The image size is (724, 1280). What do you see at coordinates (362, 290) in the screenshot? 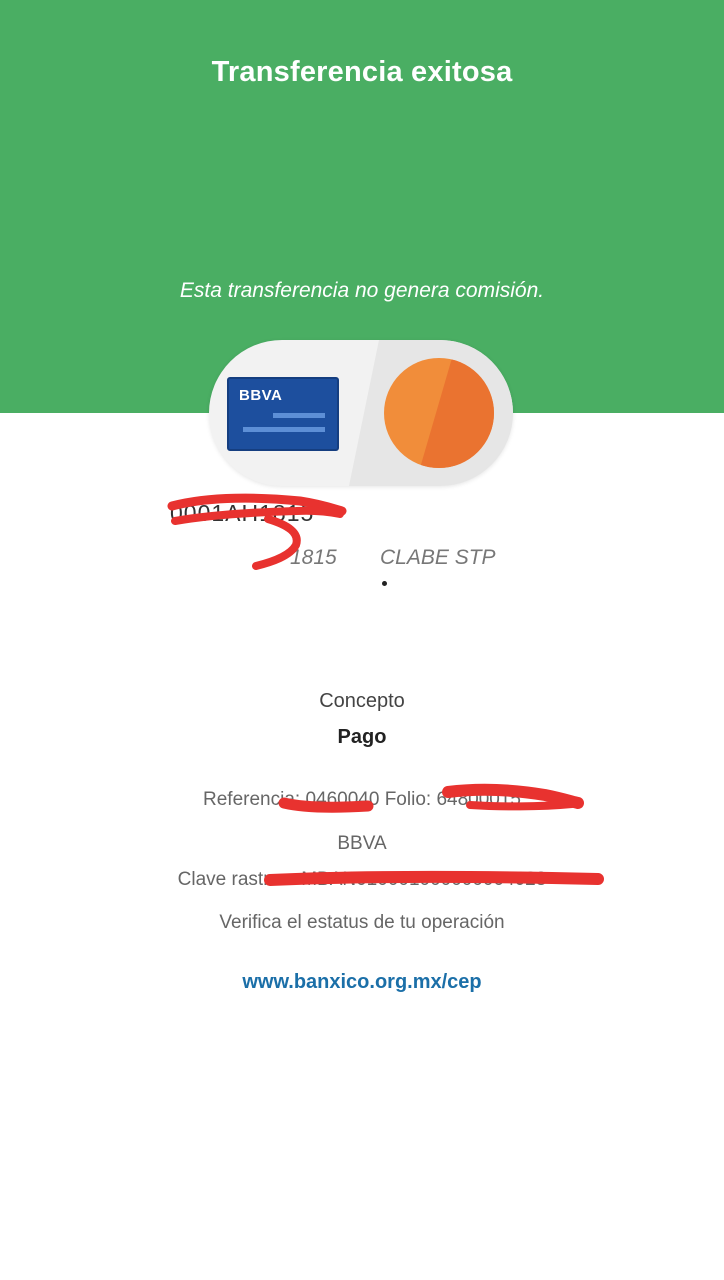
I see `commission-note: Esta transferencia no genera comisión.` at bounding box center [362, 290].